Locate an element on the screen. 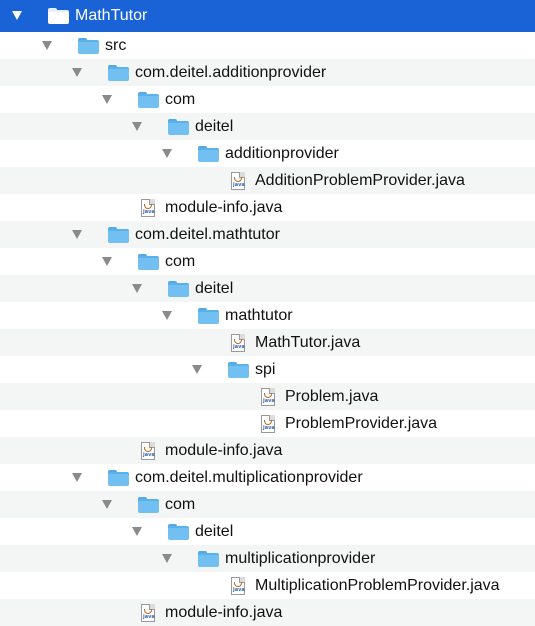  tree-item-label: mathtutor is located at coordinates (259, 315).